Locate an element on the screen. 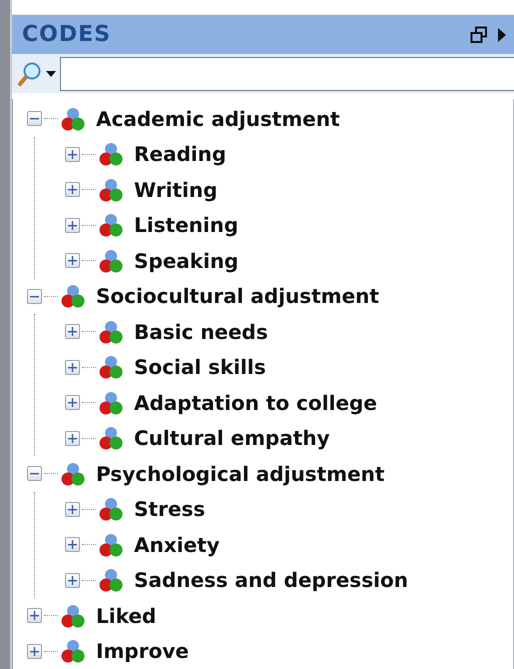  code-label: Writing is located at coordinates (176, 190).